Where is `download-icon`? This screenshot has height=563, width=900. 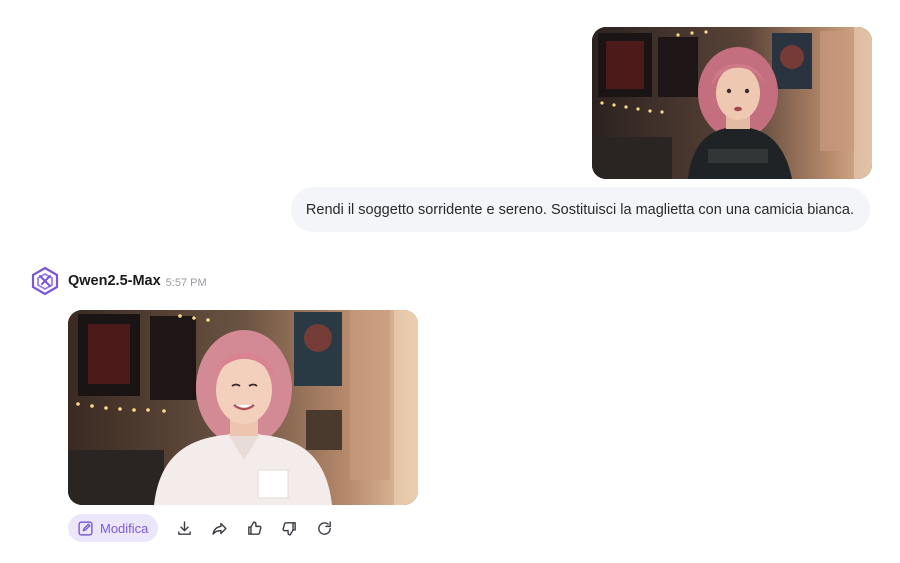
download-icon is located at coordinates (184, 527).